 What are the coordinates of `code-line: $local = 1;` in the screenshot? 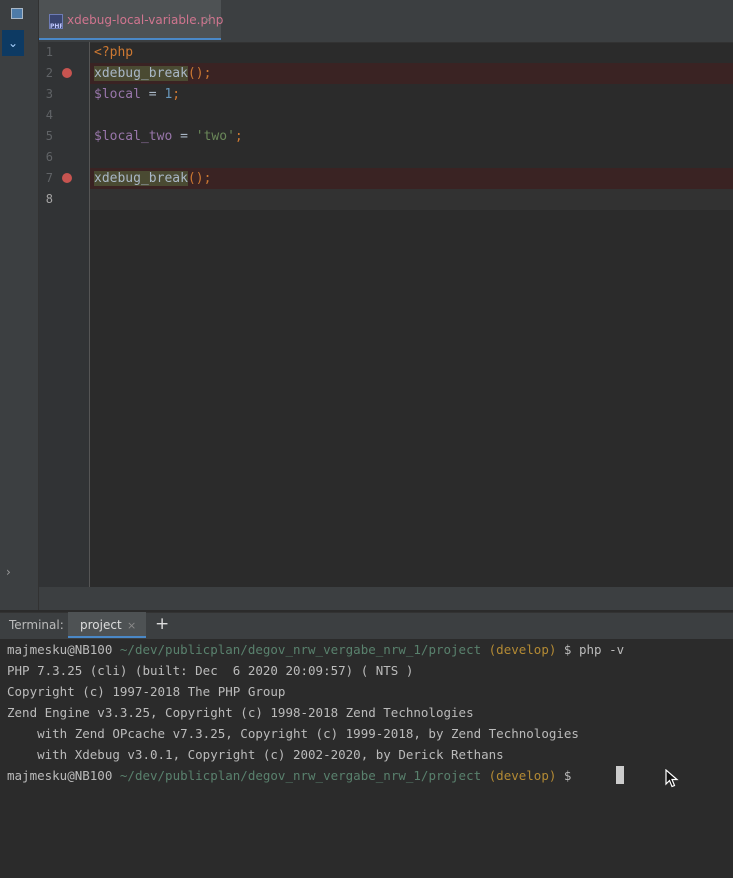 It's located at (137, 94).